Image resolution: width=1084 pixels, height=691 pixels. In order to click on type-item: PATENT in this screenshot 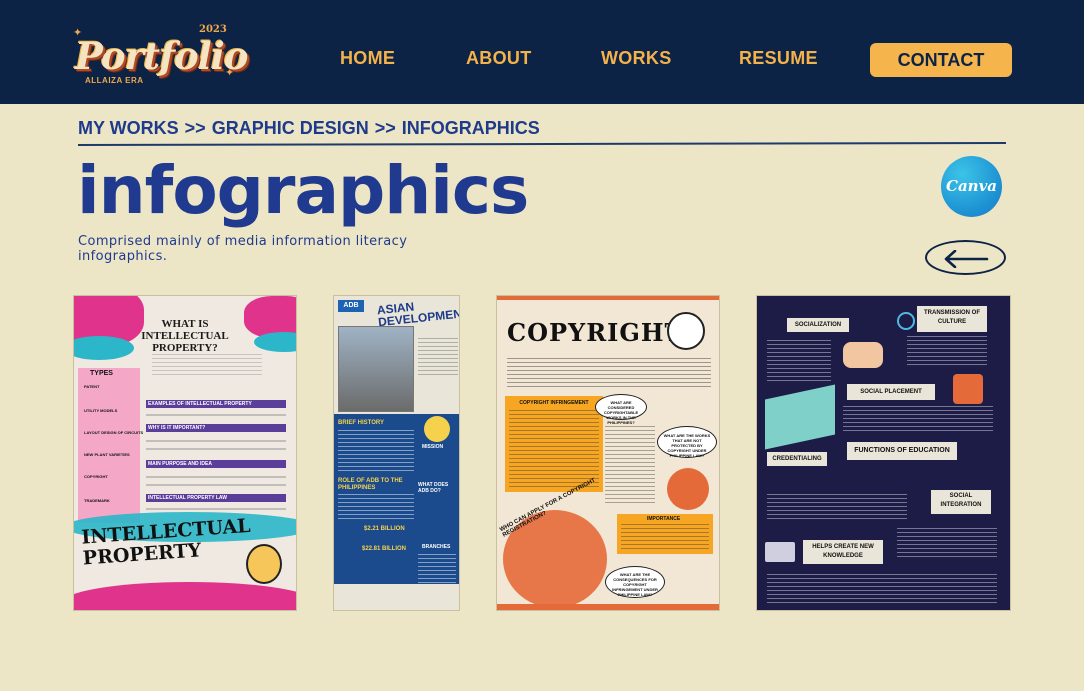, I will do `click(92, 386)`.